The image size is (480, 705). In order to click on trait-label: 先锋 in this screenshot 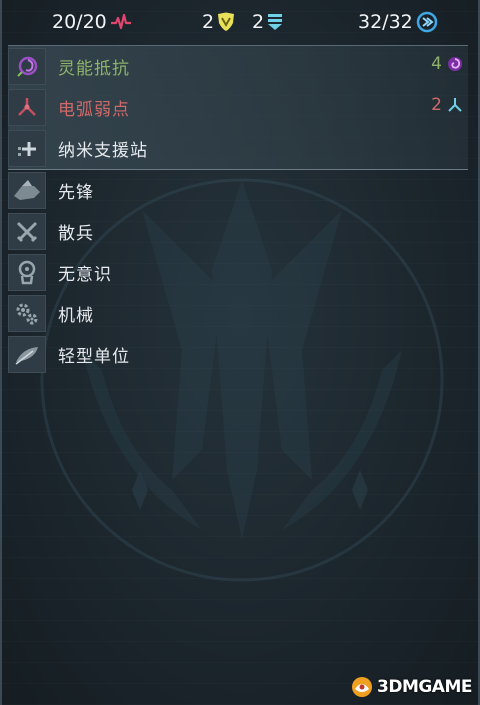, I will do `click(76, 193)`.